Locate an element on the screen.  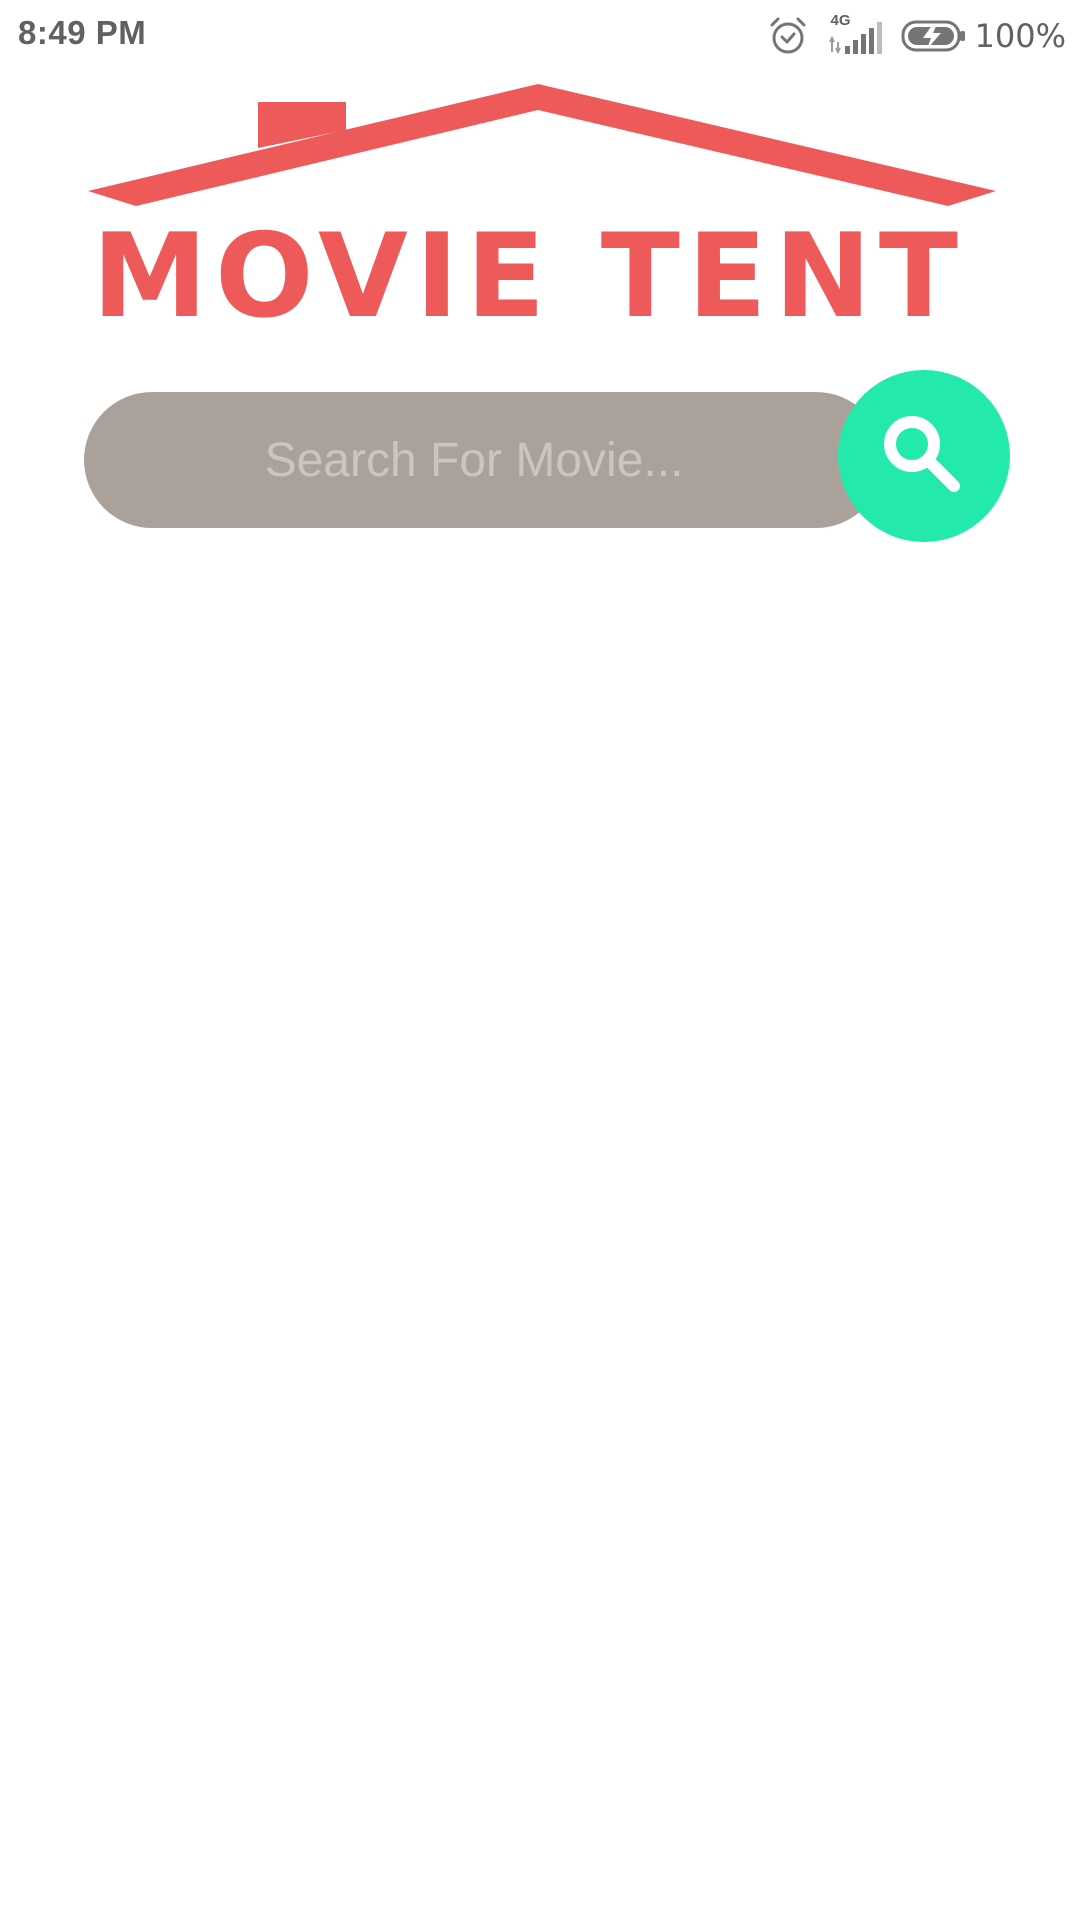
status-bar: 8:49 PM 4G 100% is located at coordinates (540, 36).